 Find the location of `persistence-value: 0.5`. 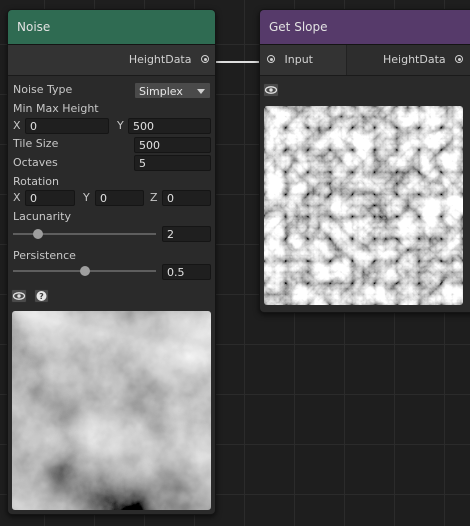

persistence-value: 0.5 is located at coordinates (176, 272).